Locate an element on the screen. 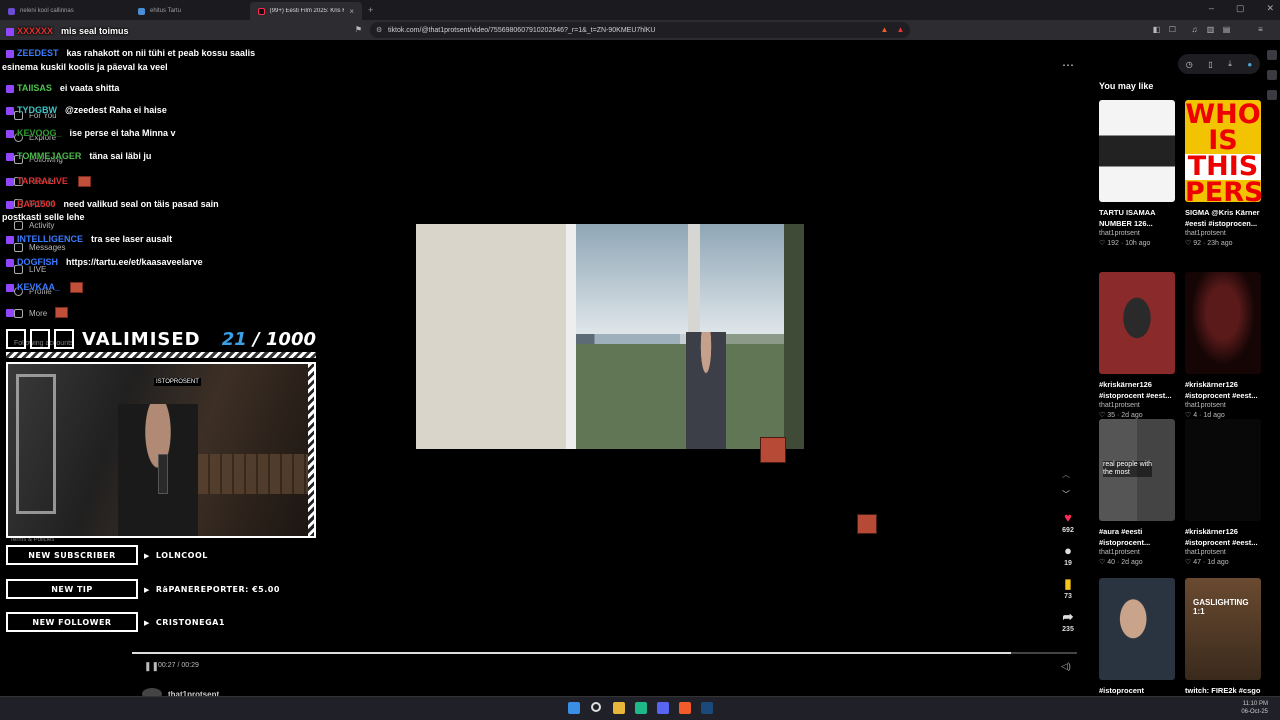 The height and width of the screenshot is (720, 1280). more-options-icon: ⋯ is located at coordinates (1068, 65).